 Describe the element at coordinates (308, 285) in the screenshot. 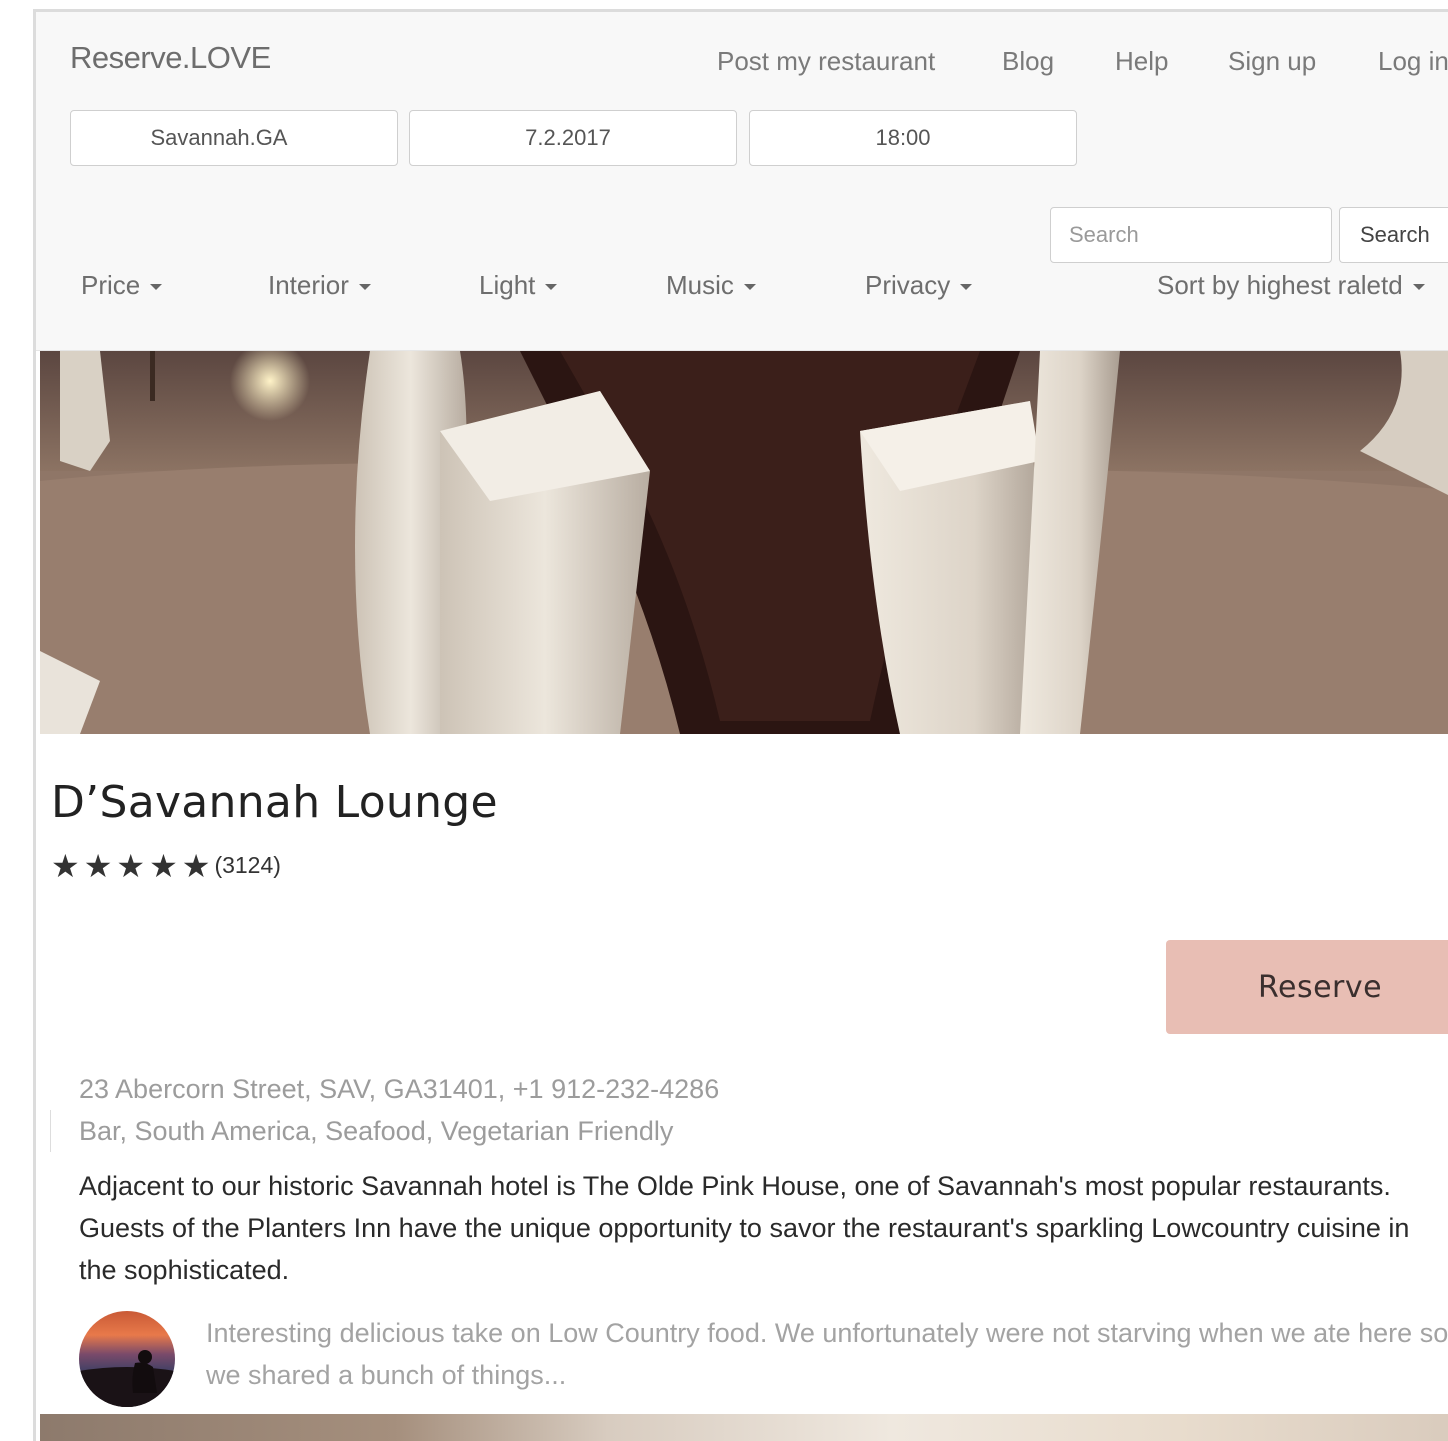

I see `filter-interior-label: Interior` at that location.